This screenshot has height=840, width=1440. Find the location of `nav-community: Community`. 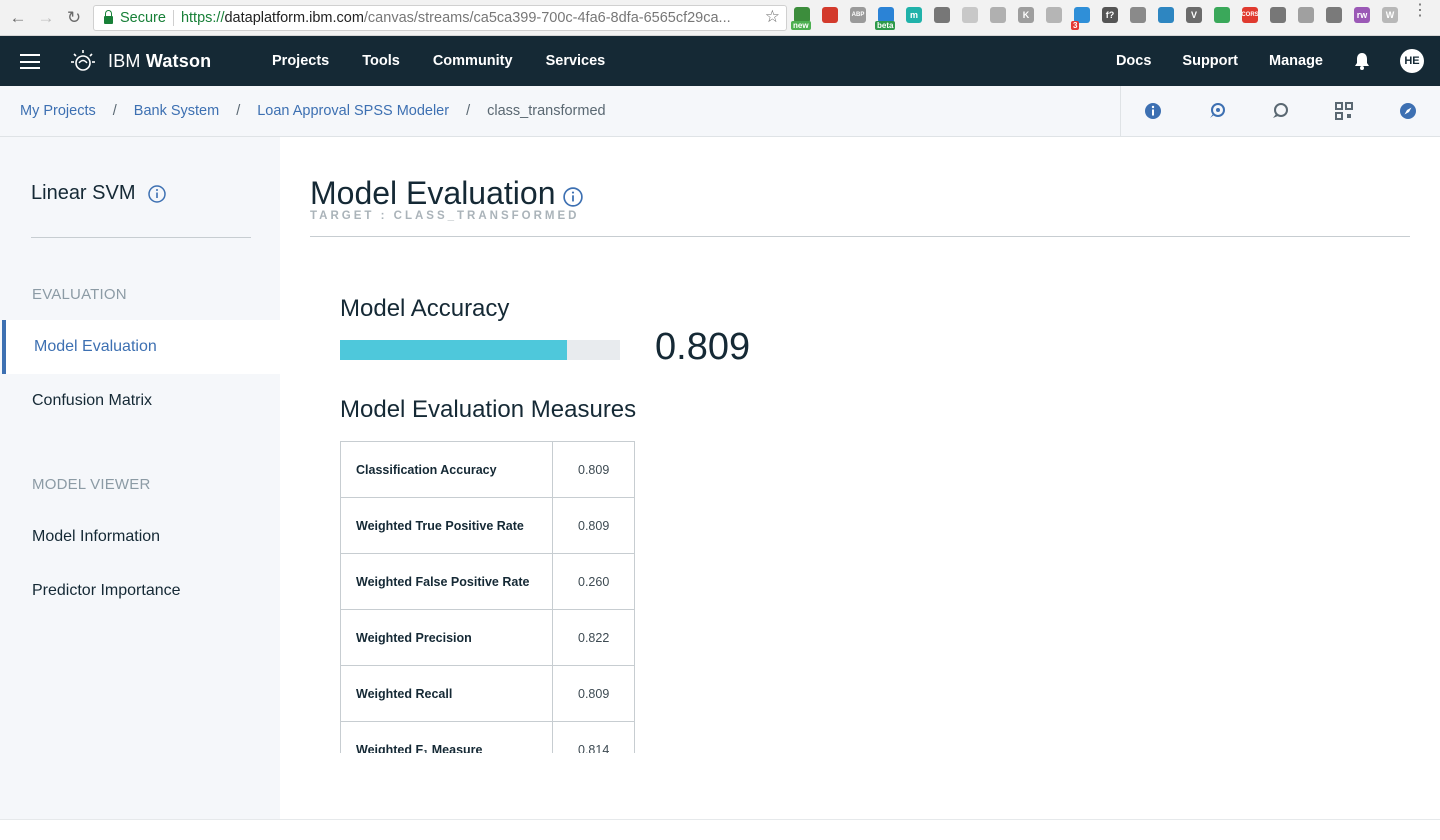

nav-community: Community is located at coordinates (473, 61).